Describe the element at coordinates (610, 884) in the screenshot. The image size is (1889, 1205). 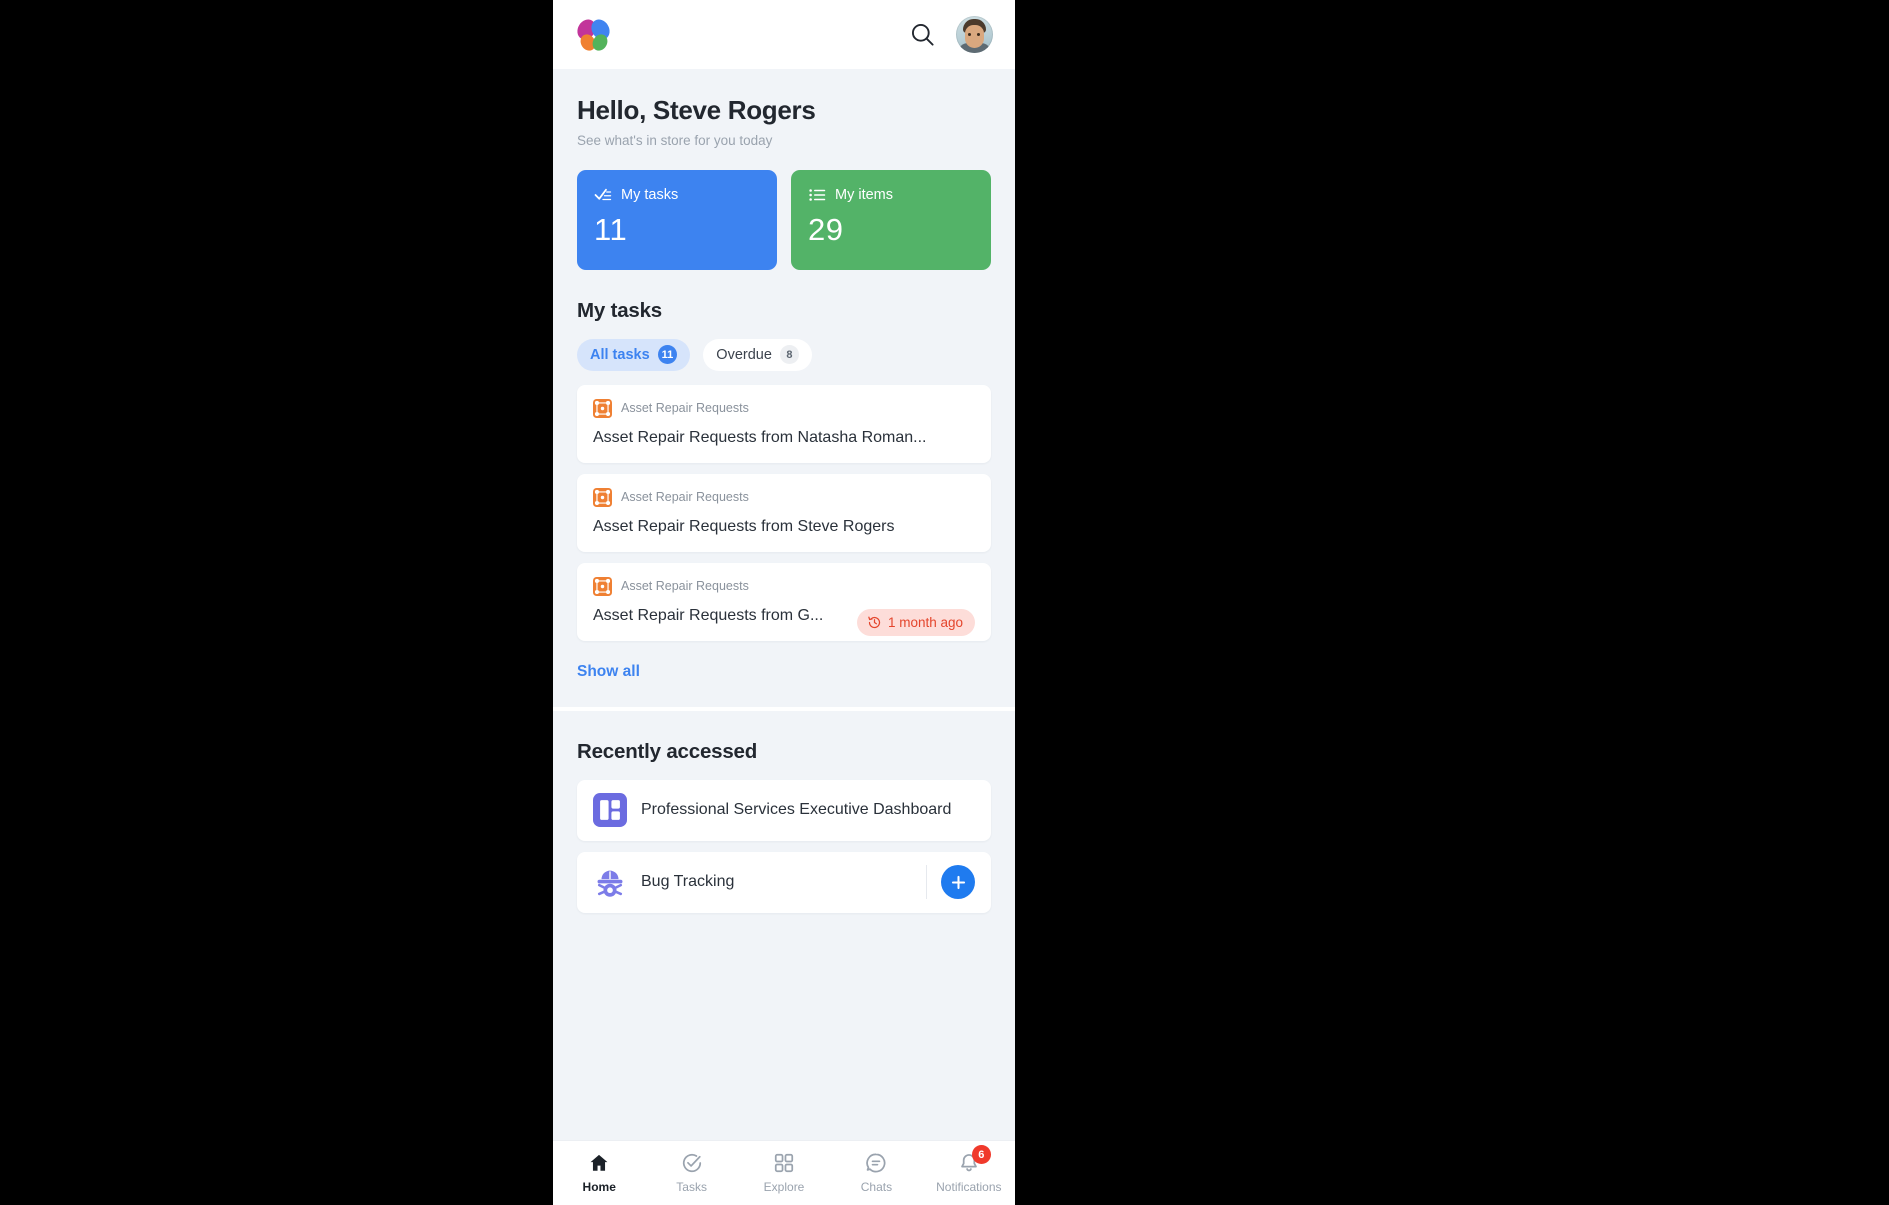
I see `bug-icon` at that location.